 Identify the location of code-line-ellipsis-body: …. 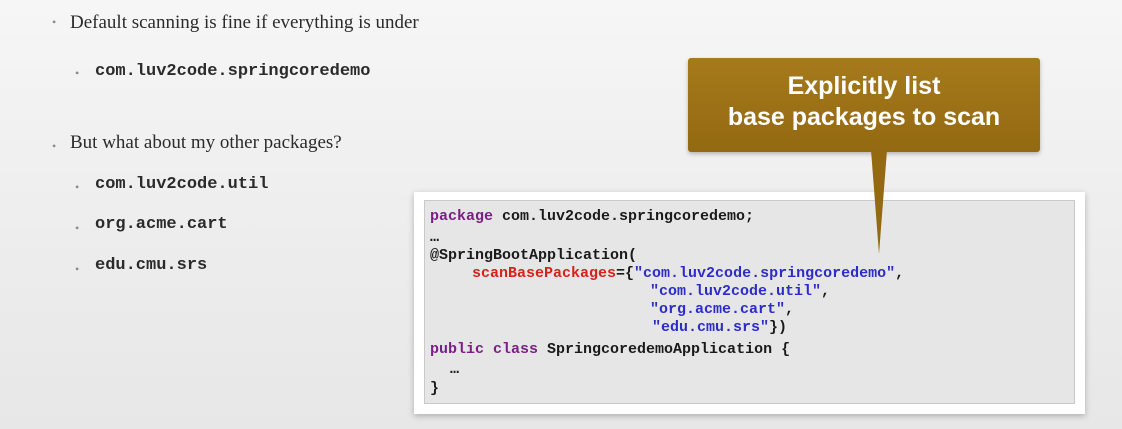
(455, 369).